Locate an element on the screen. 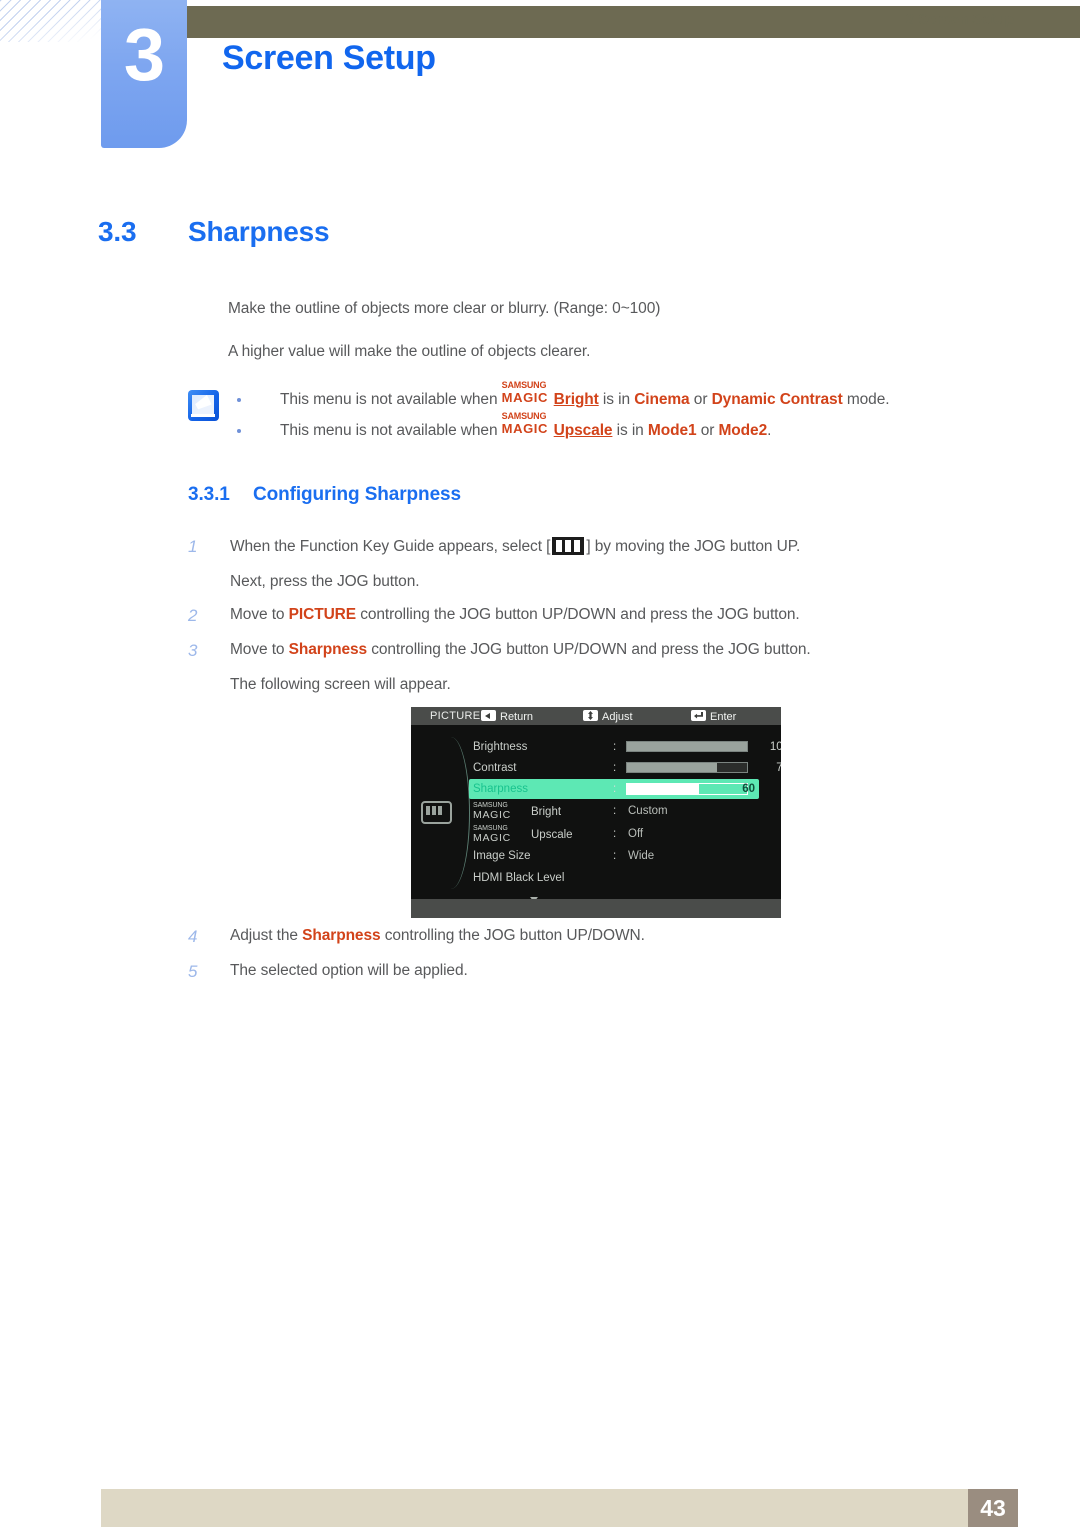  osd-label-sharpness: Sharpness is located at coordinates (500, 789).